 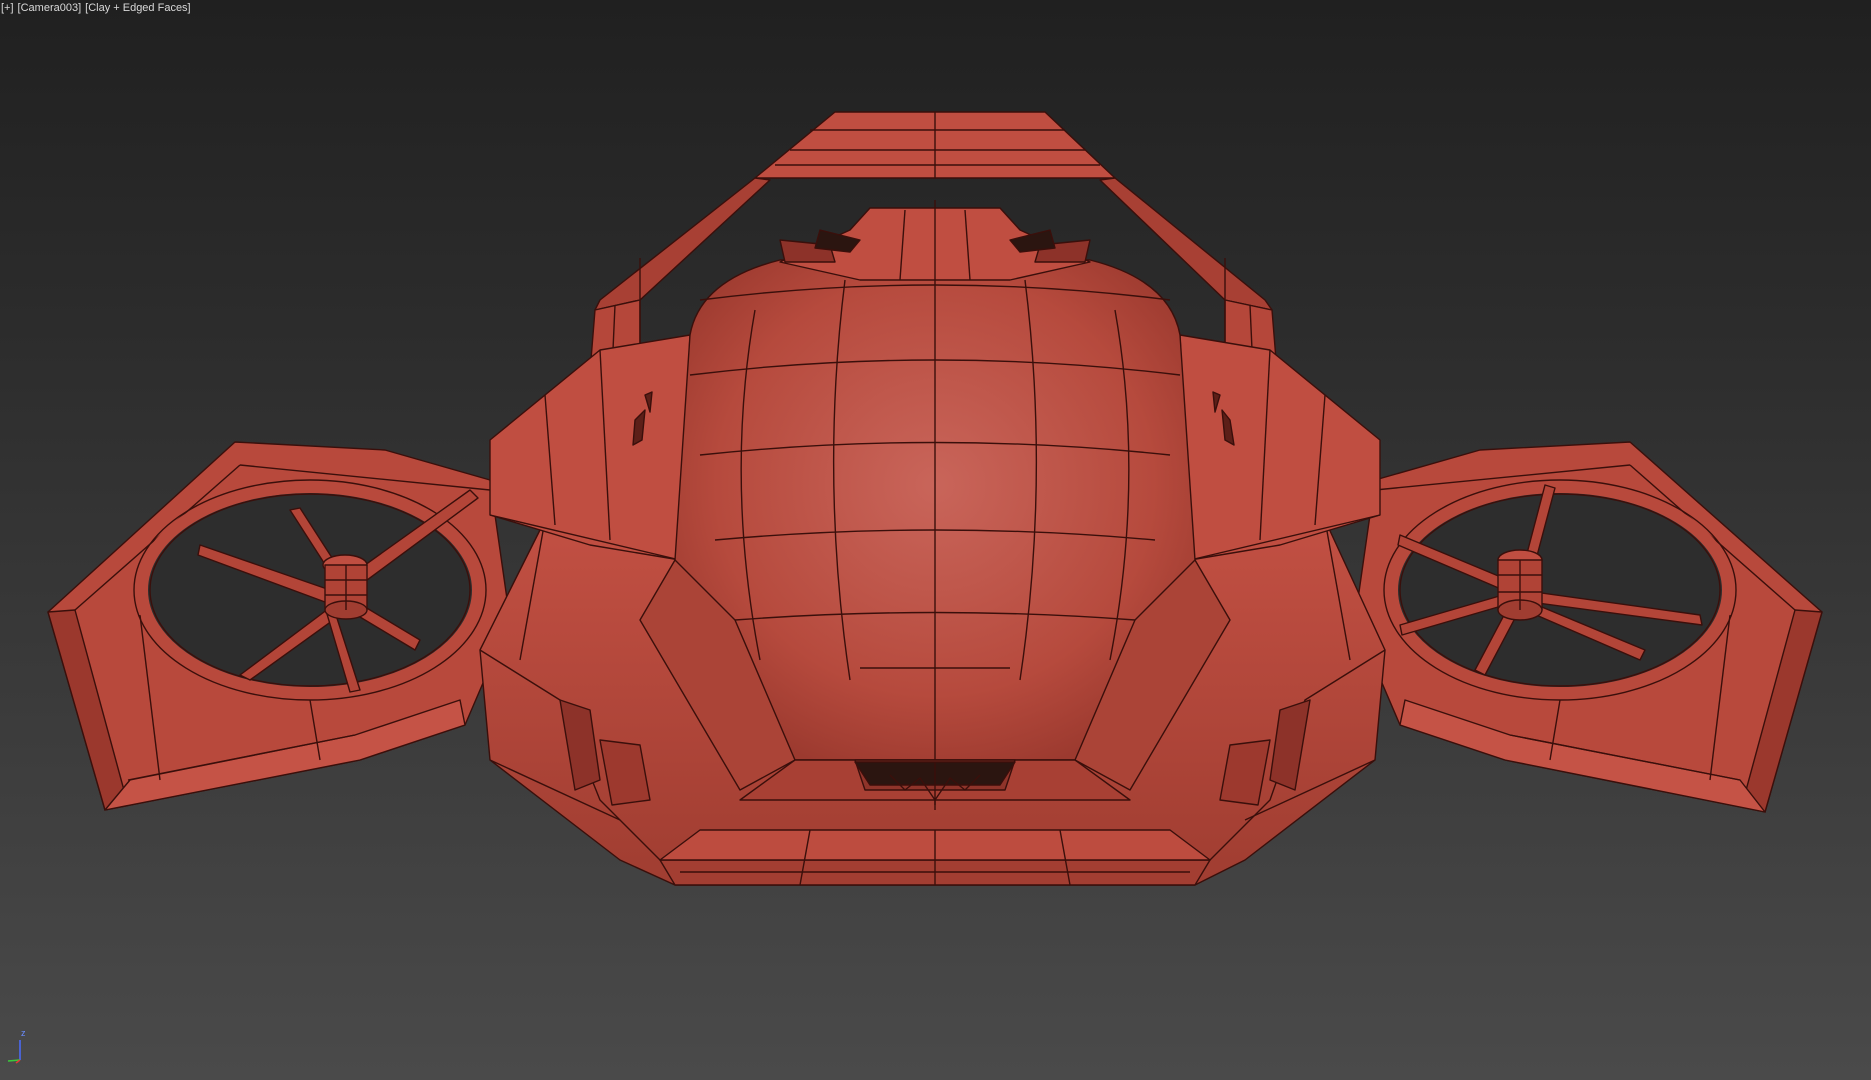 What do you see at coordinates (279, 626) in the screenshot?
I see `left-rotor-housing` at bounding box center [279, 626].